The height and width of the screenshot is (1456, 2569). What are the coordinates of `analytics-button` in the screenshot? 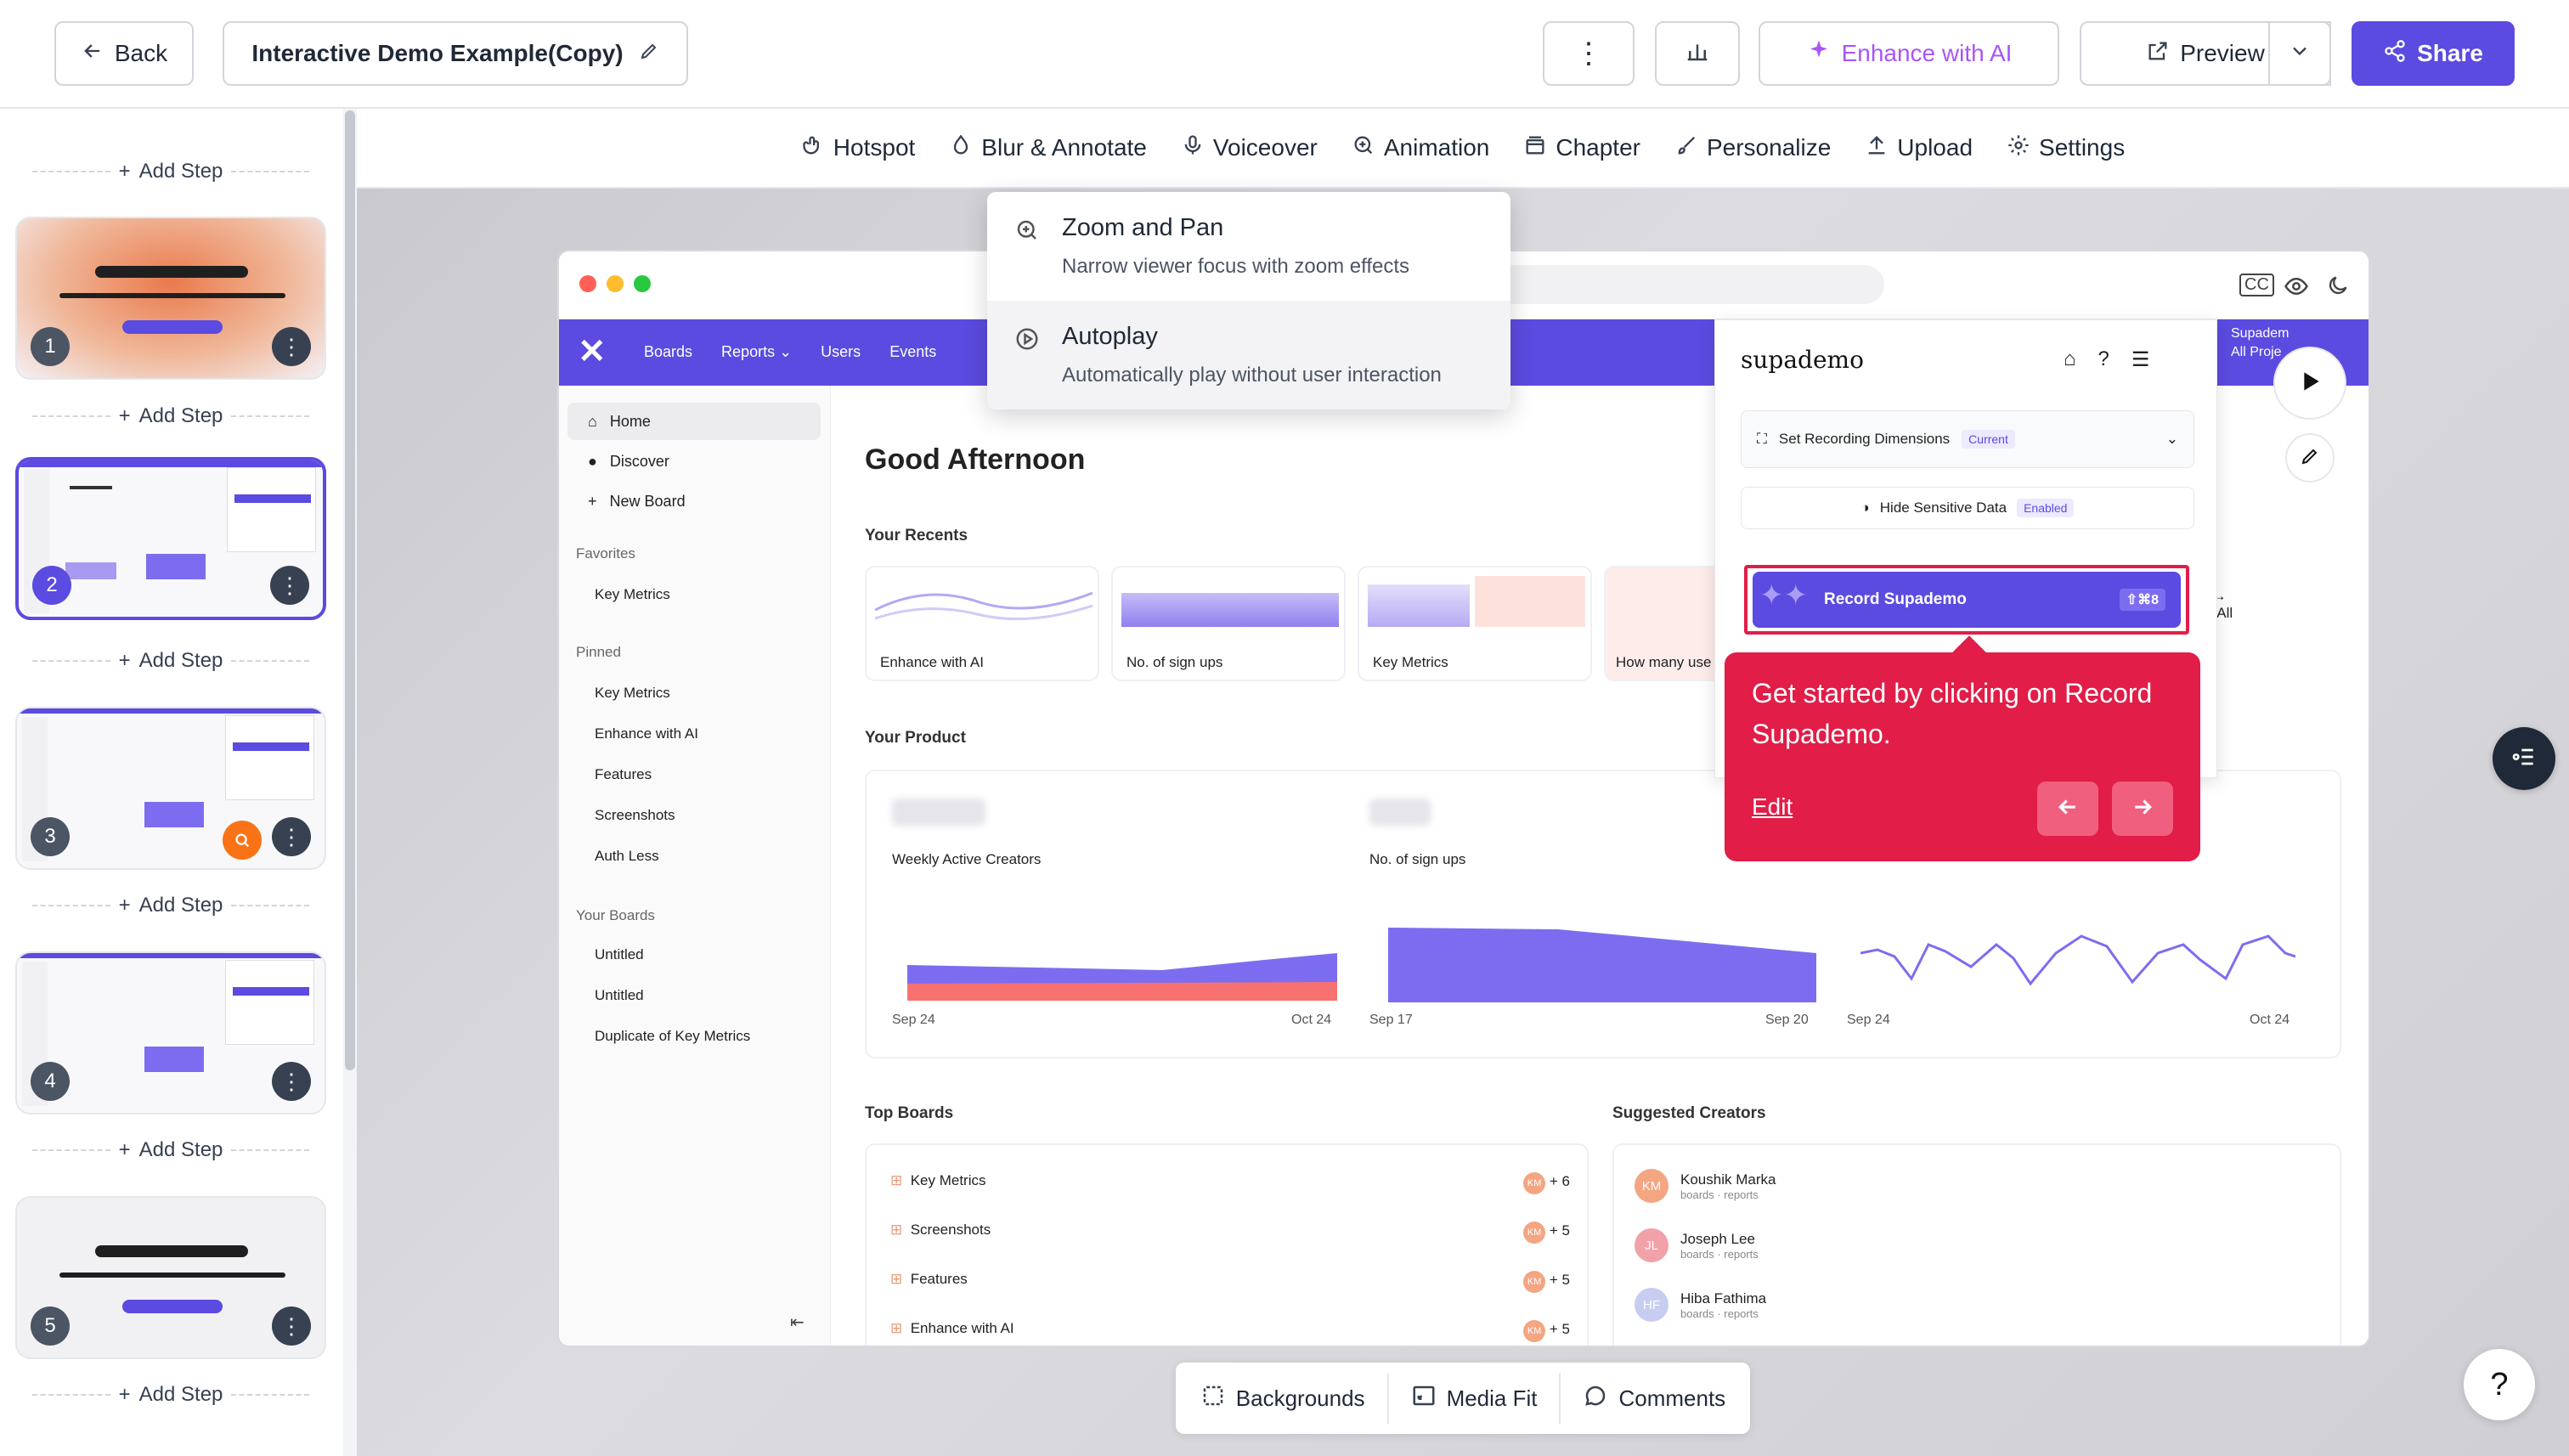 It's located at (1698, 53).